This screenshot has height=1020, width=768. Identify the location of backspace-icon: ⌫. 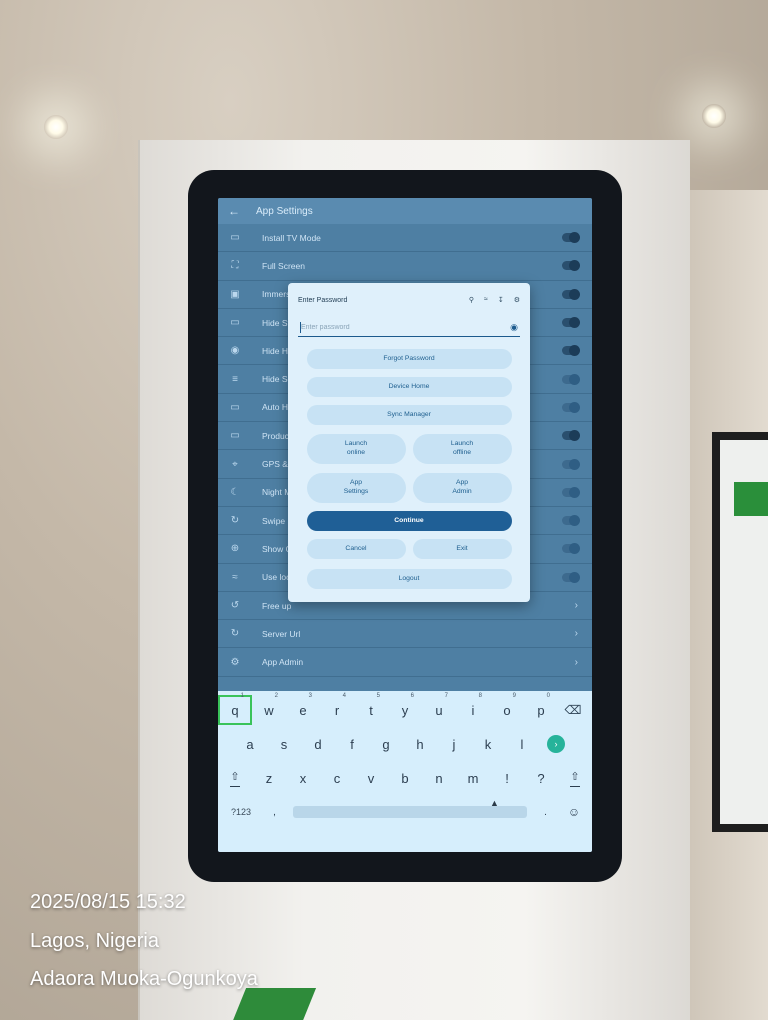
(573, 710).